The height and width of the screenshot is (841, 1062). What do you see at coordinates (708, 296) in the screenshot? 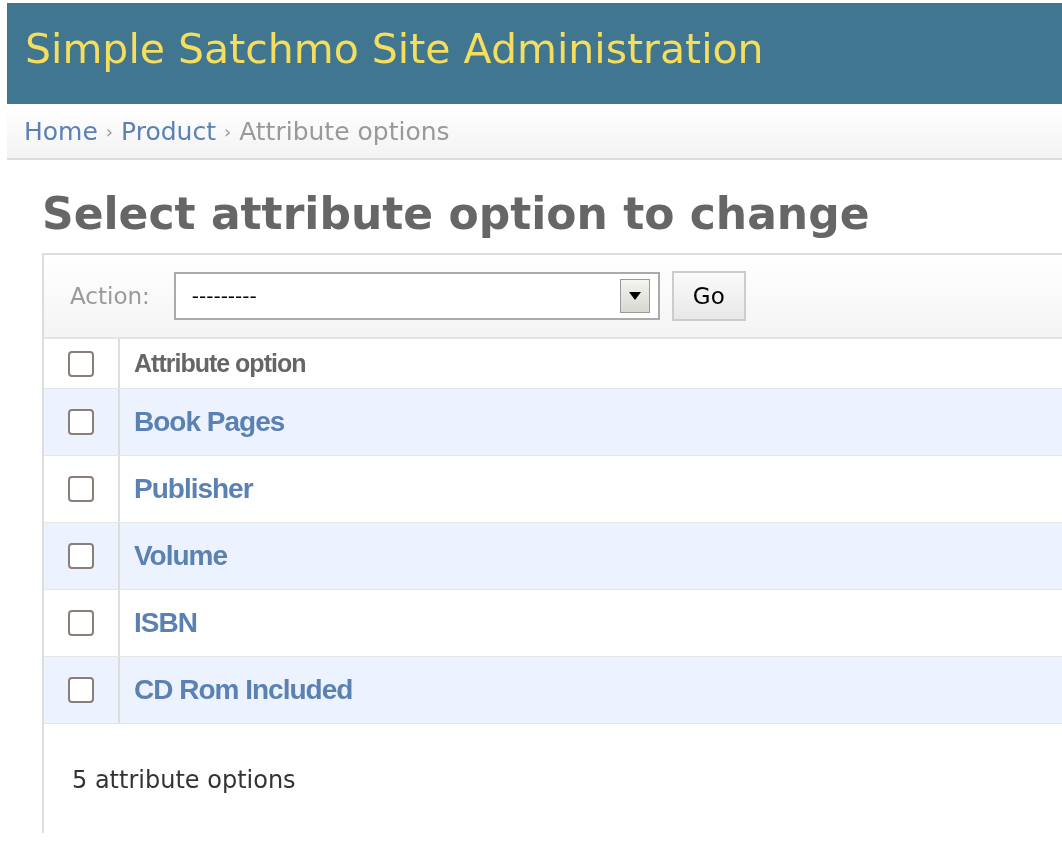
I see `go-button: Go` at bounding box center [708, 296].